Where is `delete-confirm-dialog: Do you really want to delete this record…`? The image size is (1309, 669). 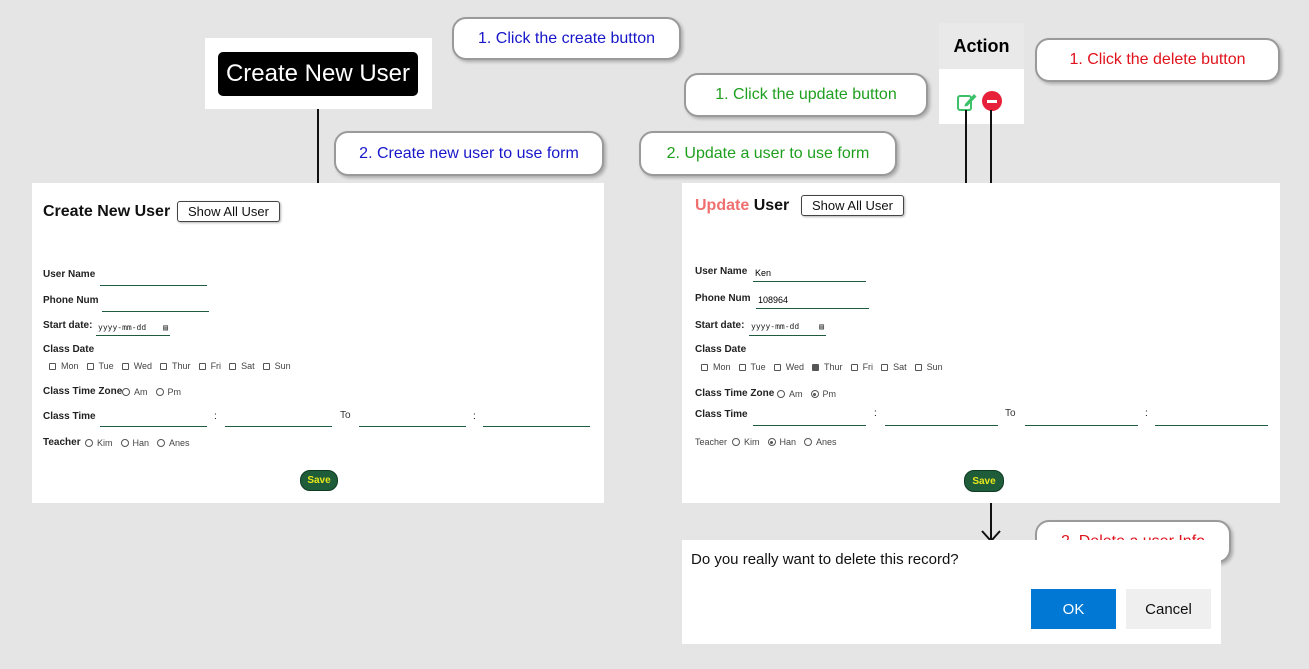
delete-confirm-dialog: Do you really want to delete this record… is located at coordinates (951, 592).